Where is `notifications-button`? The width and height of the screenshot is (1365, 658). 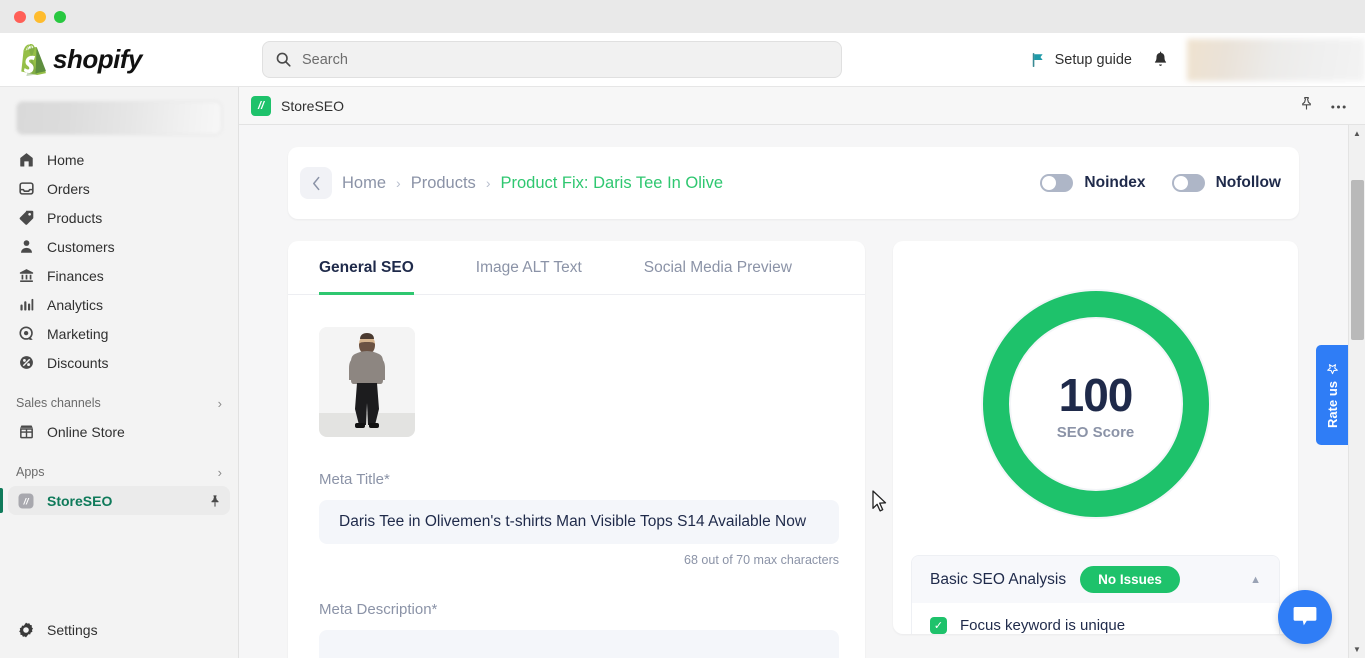 notifications-button is located at coordinates (1160, 60).